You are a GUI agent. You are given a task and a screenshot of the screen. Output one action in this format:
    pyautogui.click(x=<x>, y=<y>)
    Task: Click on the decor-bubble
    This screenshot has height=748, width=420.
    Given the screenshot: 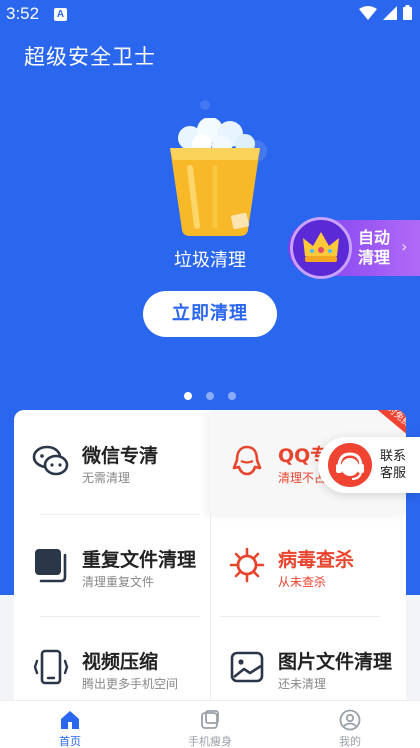 What is the action you would take?
    pyautogui.click(x=205, y=105)
    